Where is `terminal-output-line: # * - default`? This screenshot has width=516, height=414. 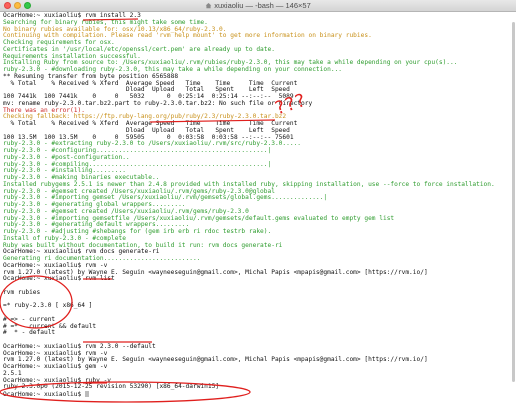
terminal-output-line: # * - default is located at coordinates (29, 333).